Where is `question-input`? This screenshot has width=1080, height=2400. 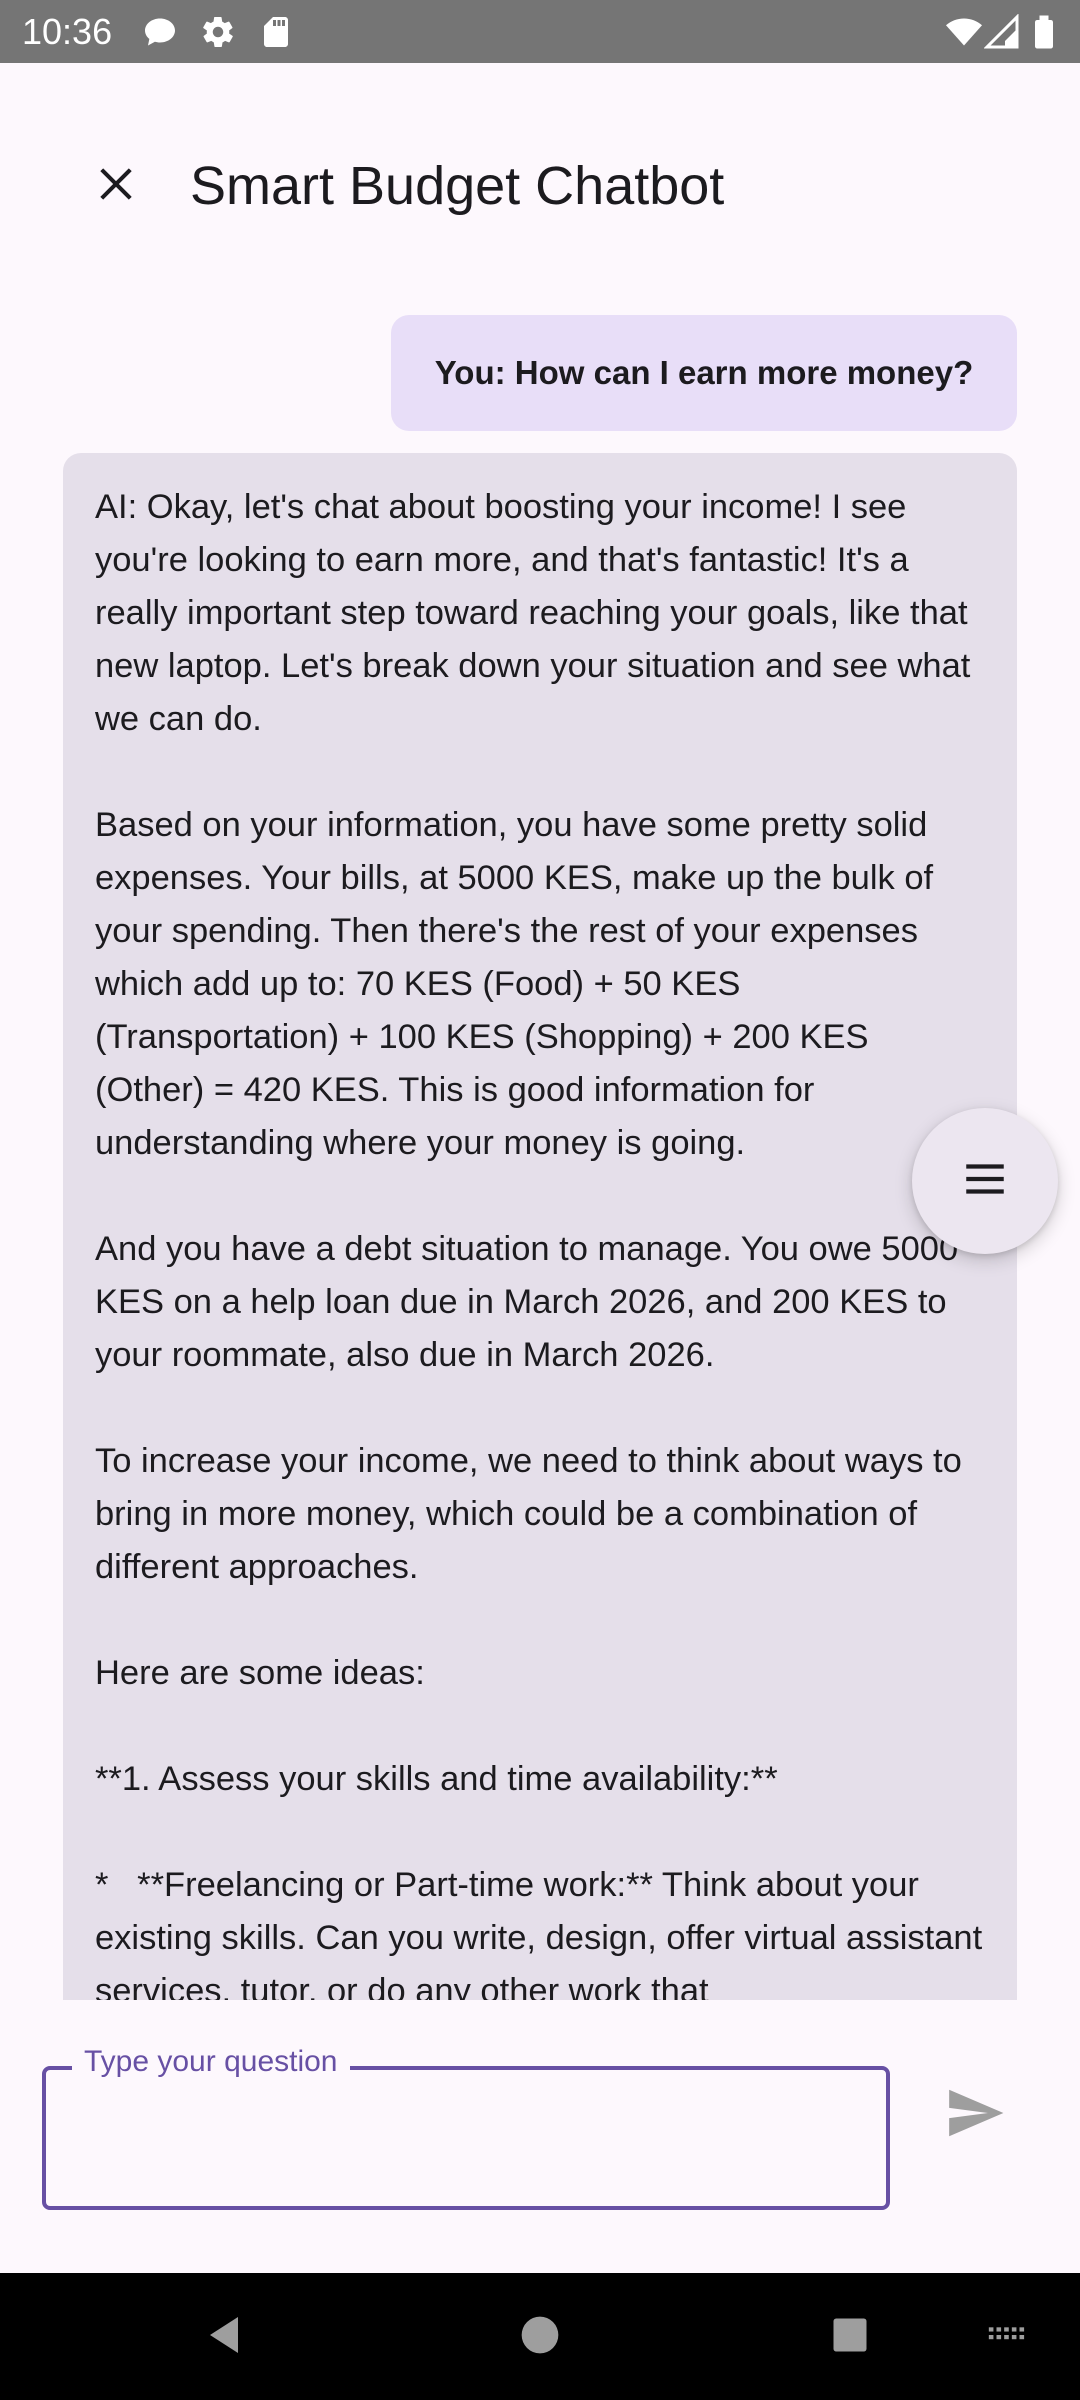 question-input is located at coordinates (466, 2138).